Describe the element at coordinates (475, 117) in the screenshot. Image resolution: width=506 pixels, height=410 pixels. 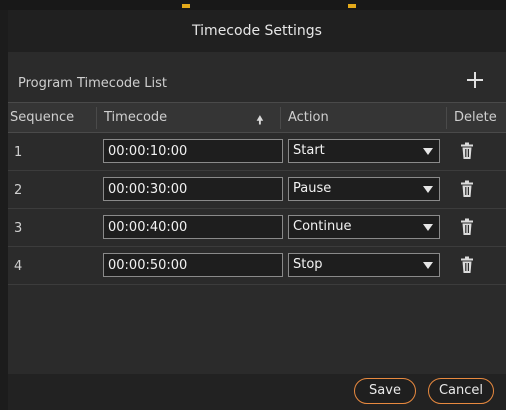
I see `column-header-delete: Delete` at that location.